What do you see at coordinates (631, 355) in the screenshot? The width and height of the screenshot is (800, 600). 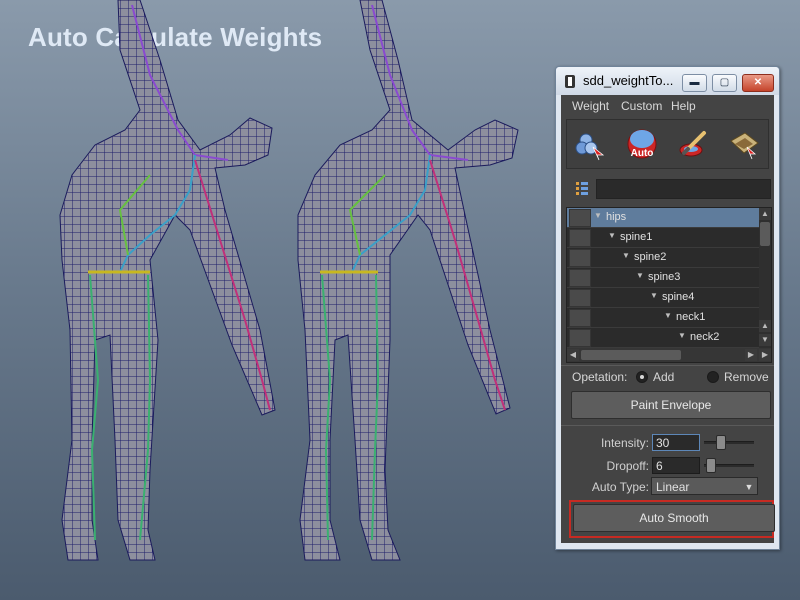 I see `horizontal-scroll-thumb` at bounding box center [631, 355].